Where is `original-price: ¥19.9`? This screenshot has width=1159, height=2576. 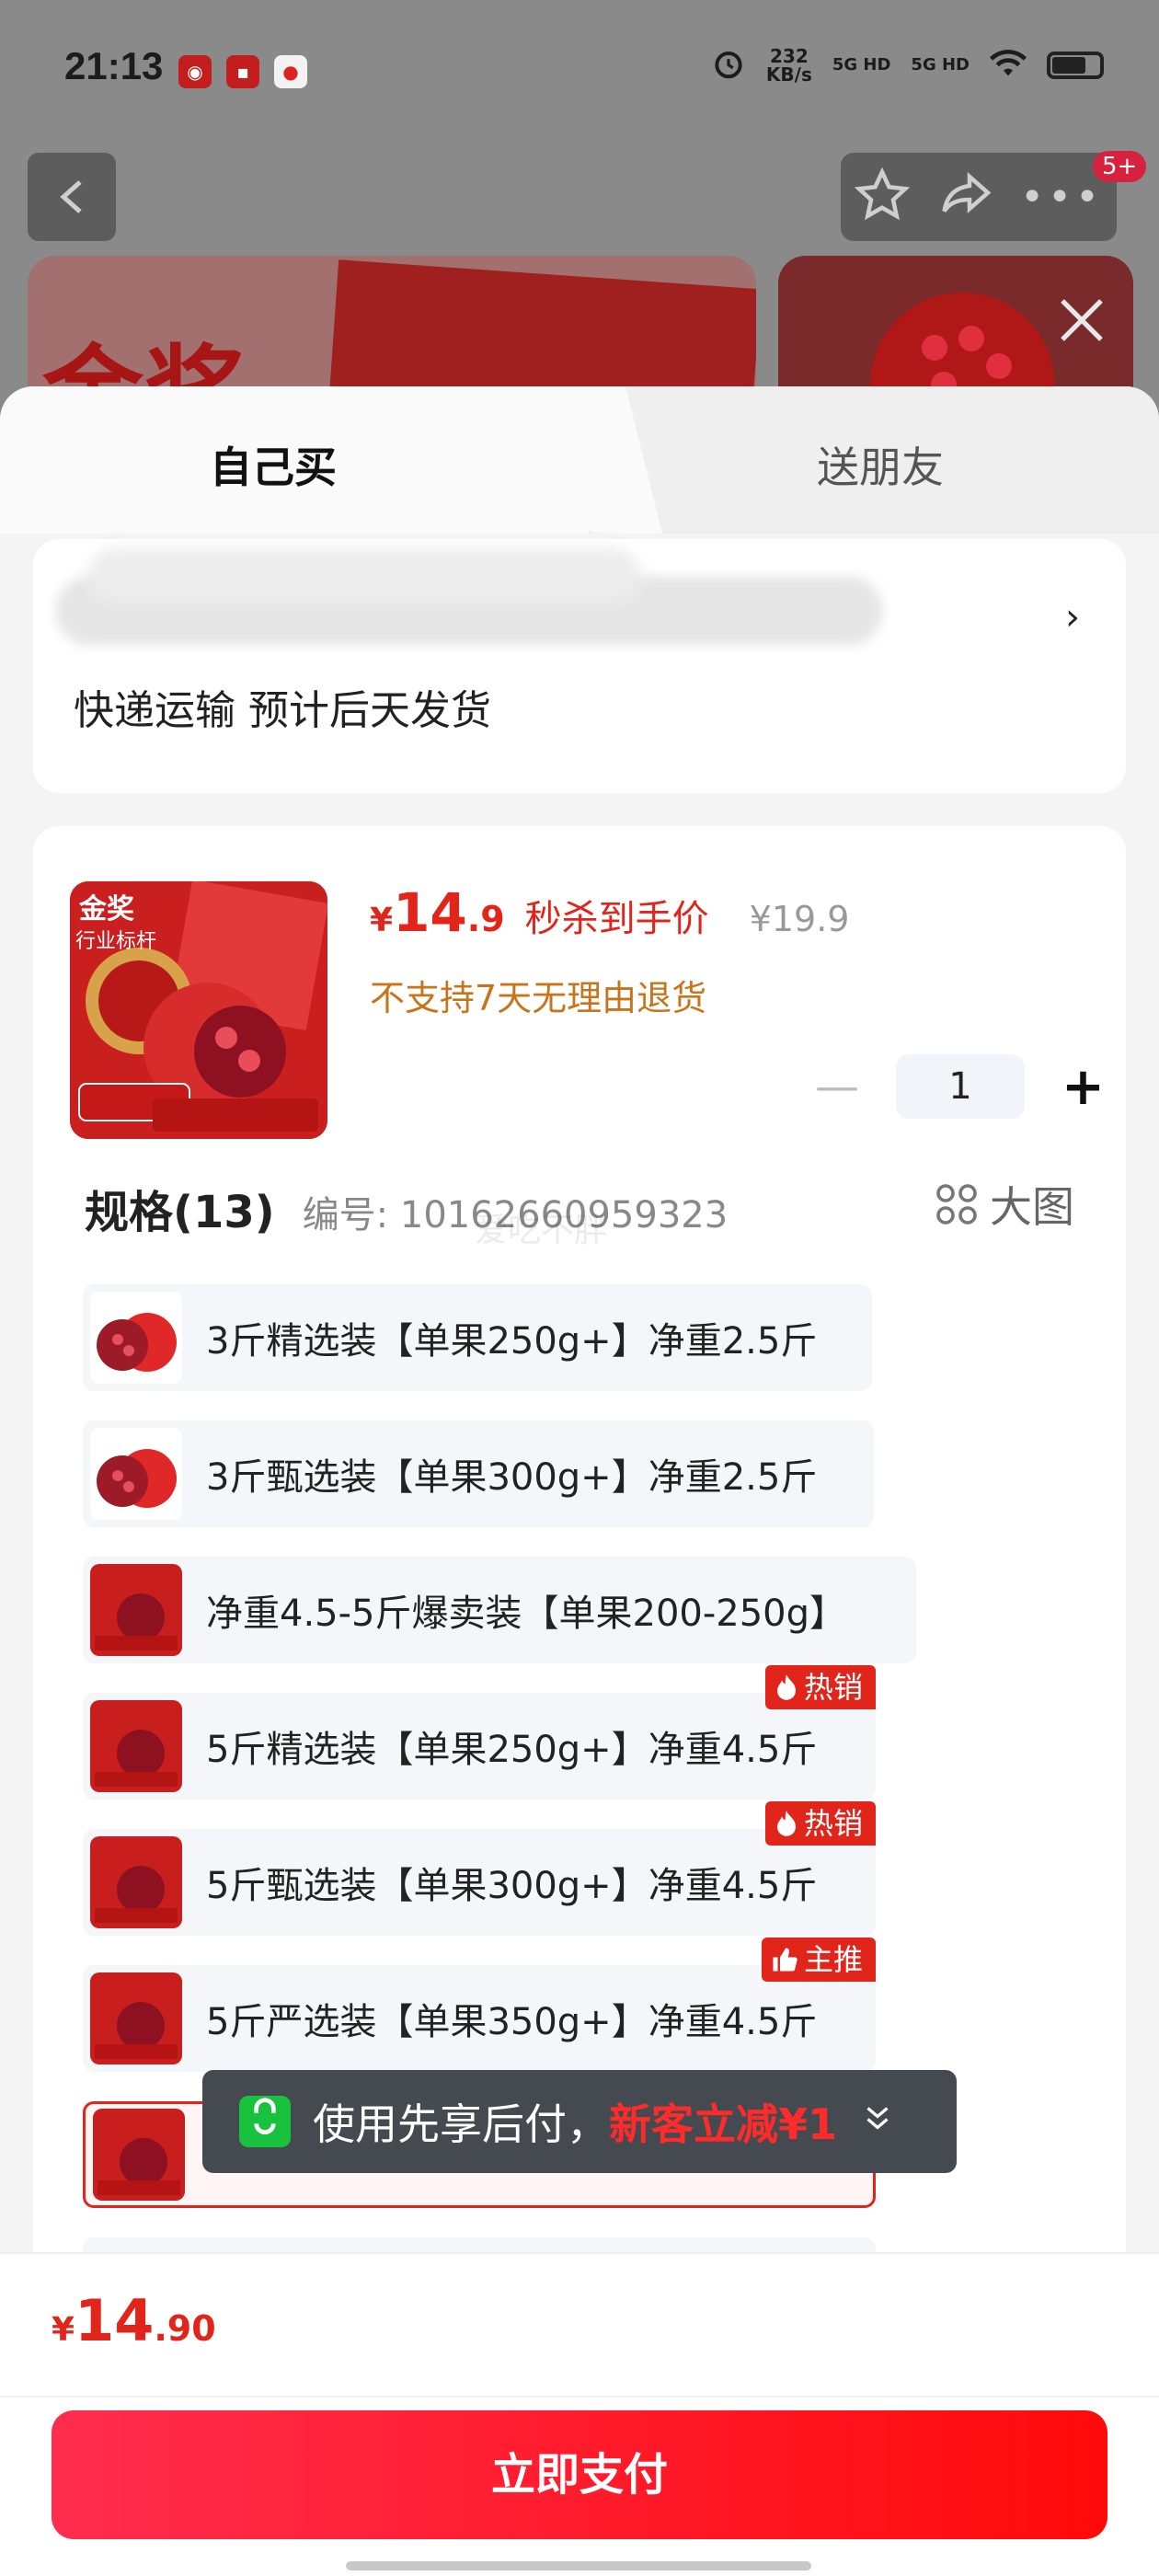
original-price: ¥19.9 is located at coordinates (799, 919).